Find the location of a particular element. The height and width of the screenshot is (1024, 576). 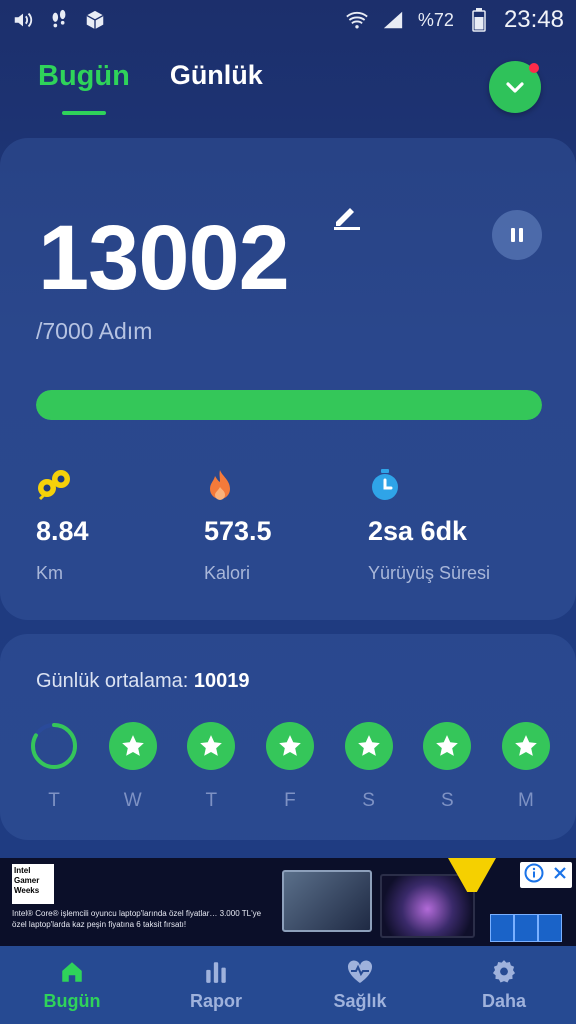

gear-icon is located at coordinates (504, 971).